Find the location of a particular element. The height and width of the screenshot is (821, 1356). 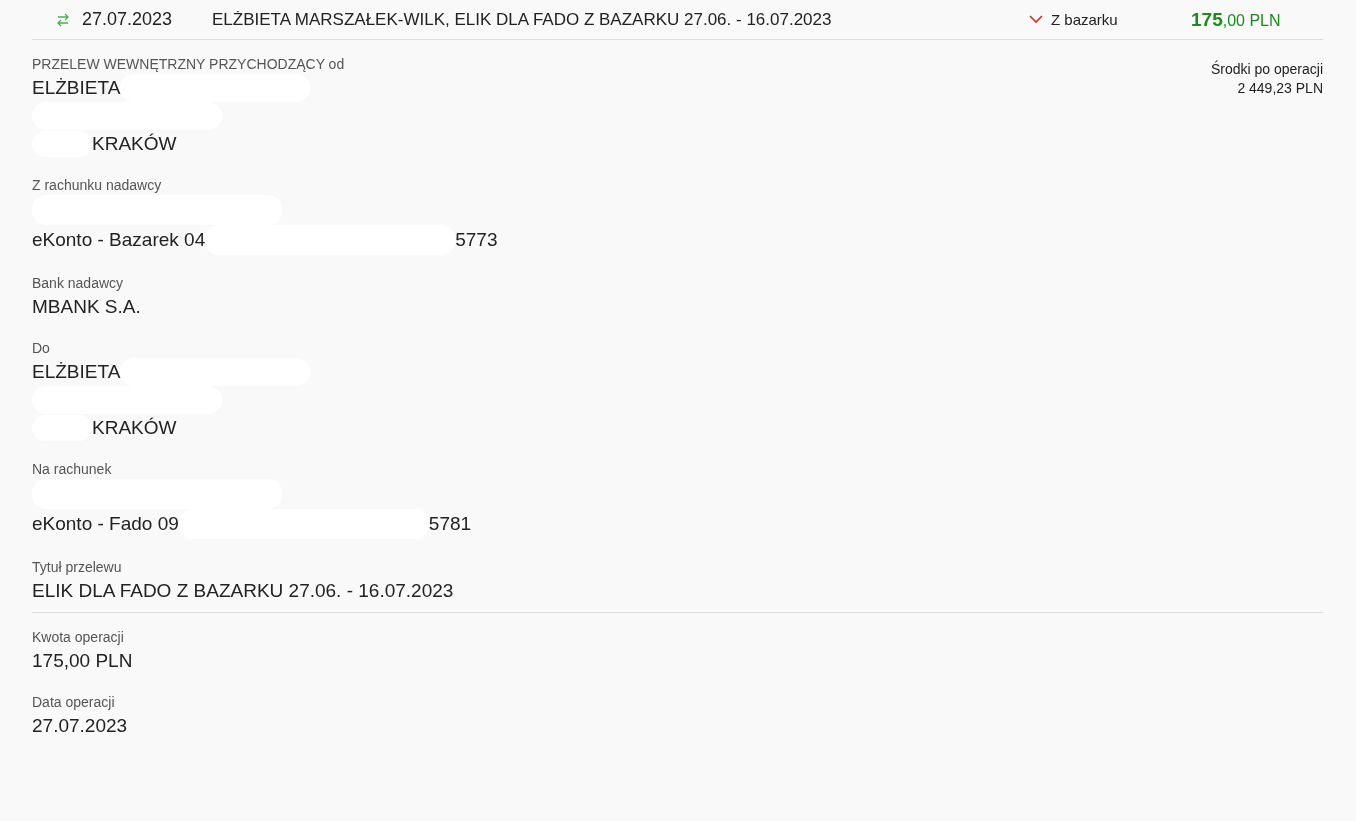

transaction-date: 27.07.2023 is located at coordinates (128, 19).